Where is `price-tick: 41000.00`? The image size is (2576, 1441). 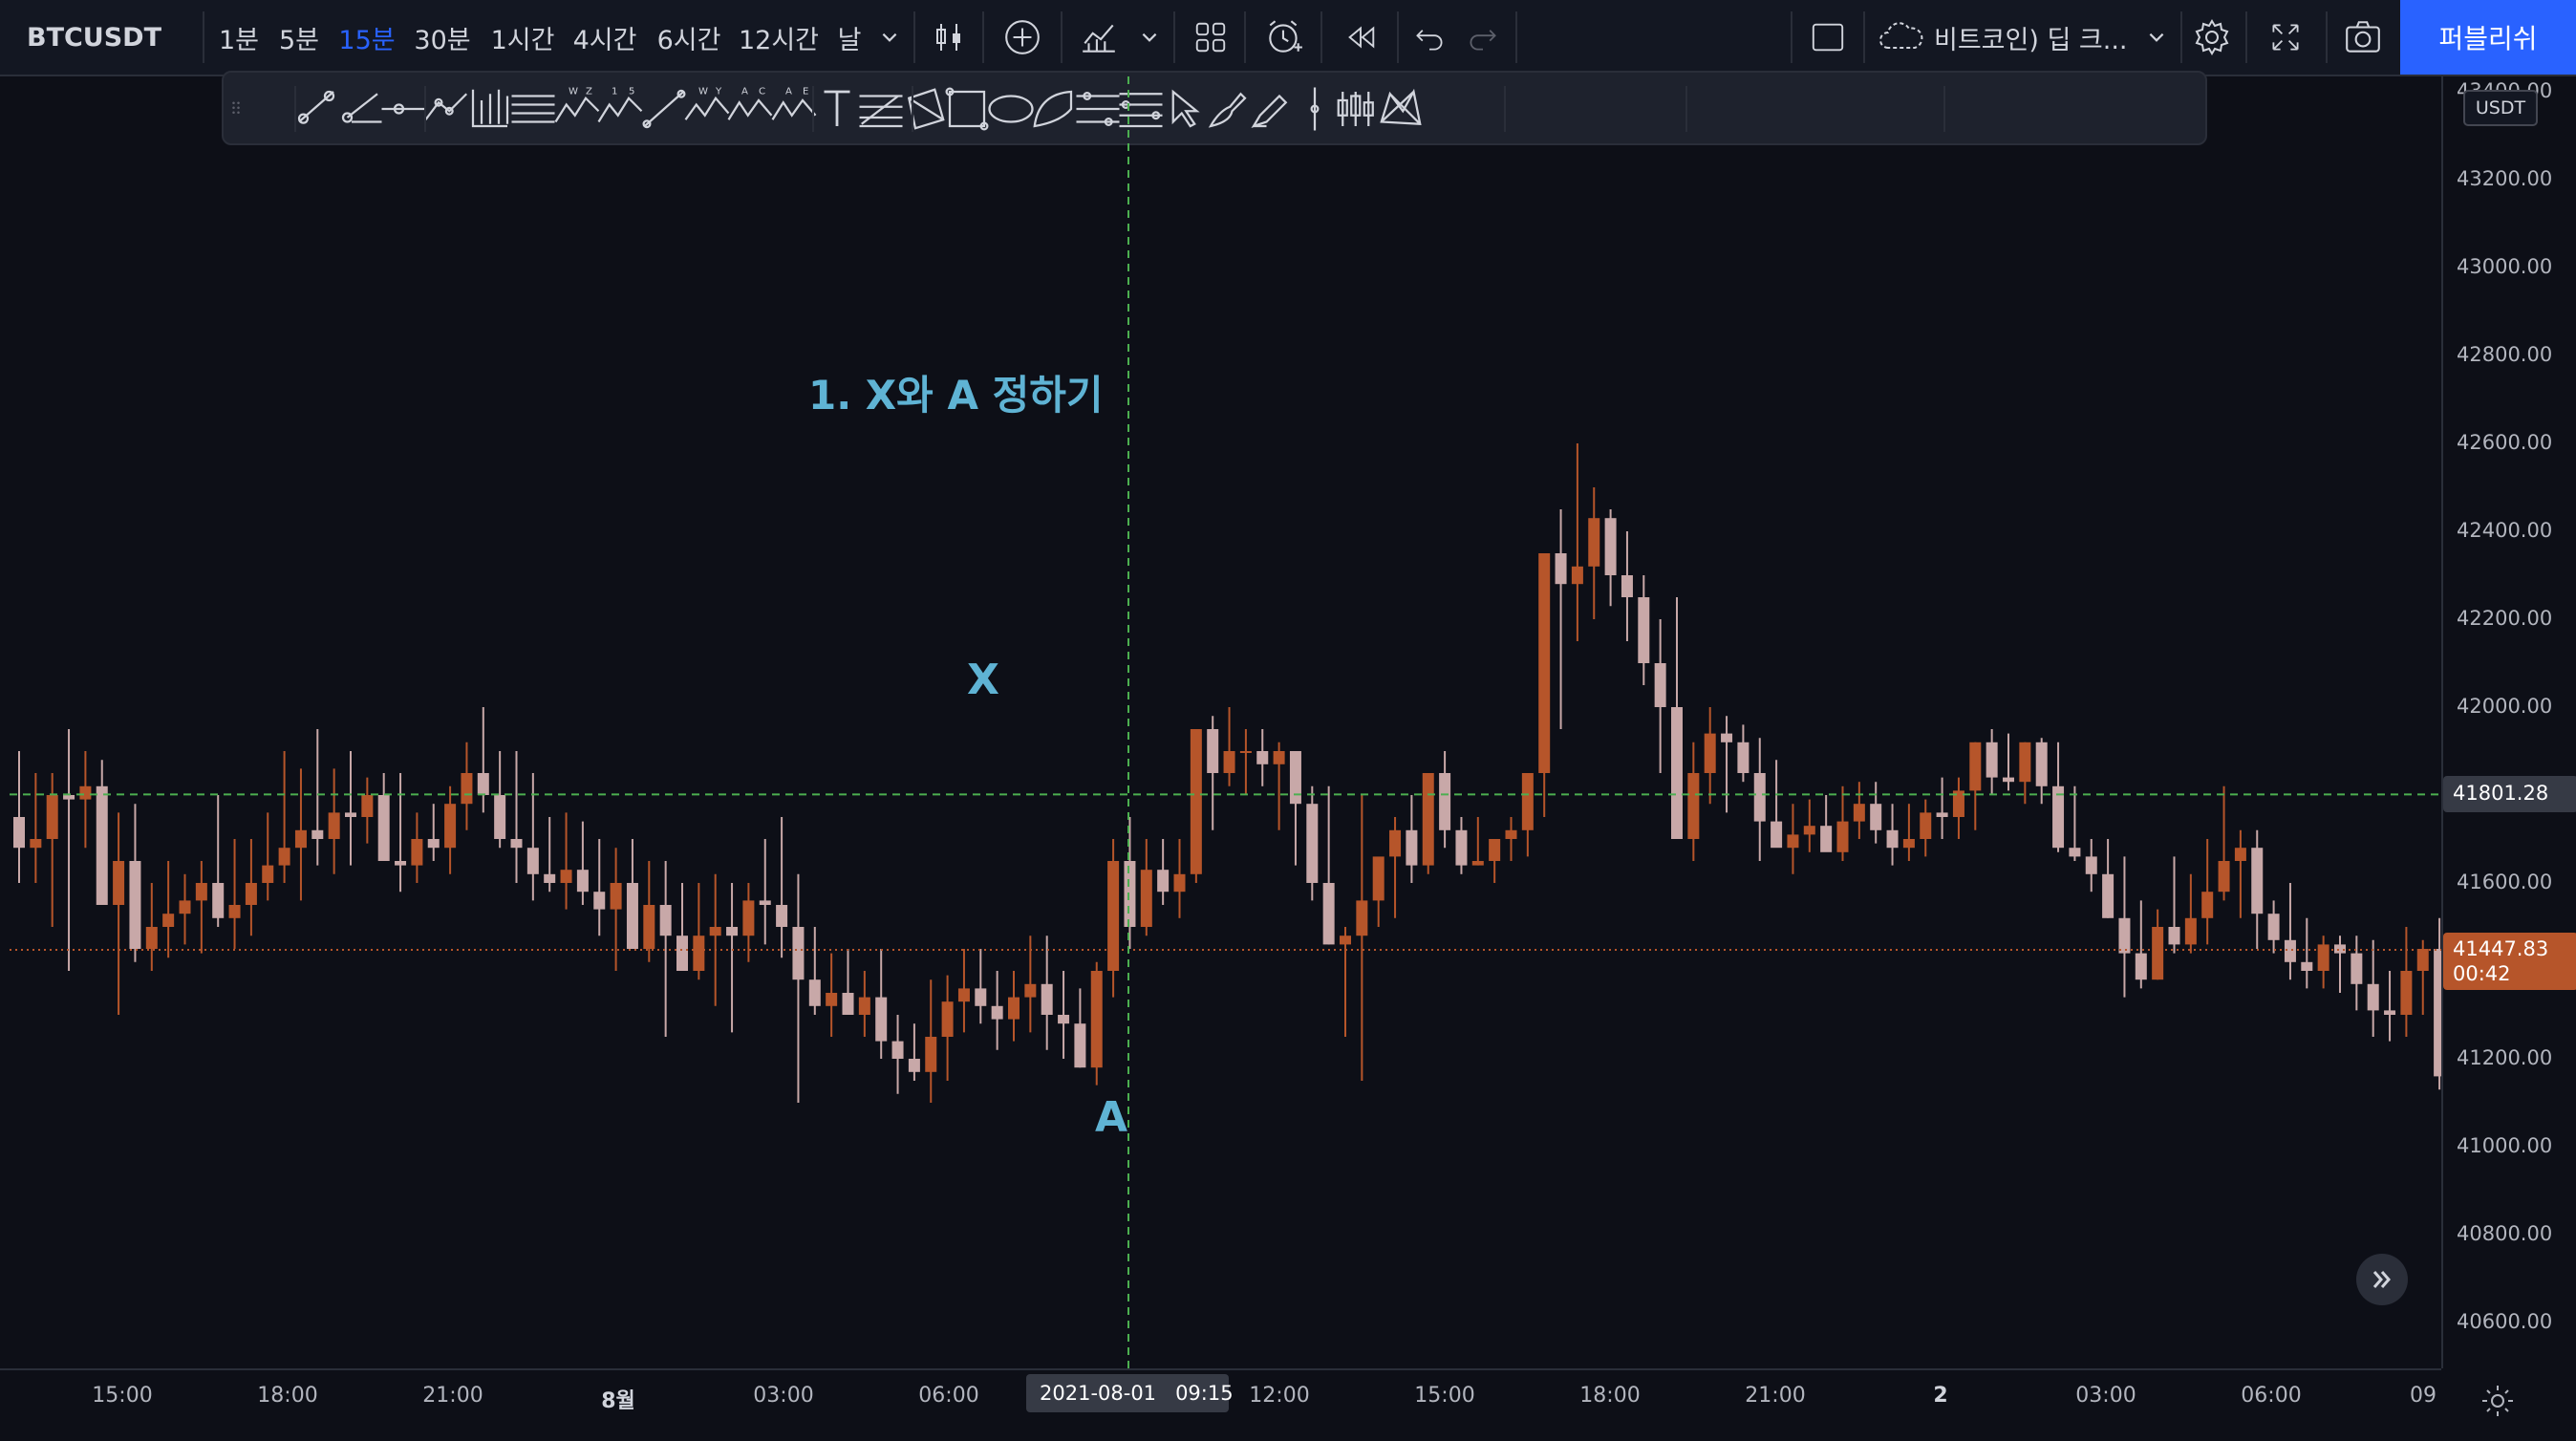 price-tick: 41000.00 is located at coordinates (2505, 1145).